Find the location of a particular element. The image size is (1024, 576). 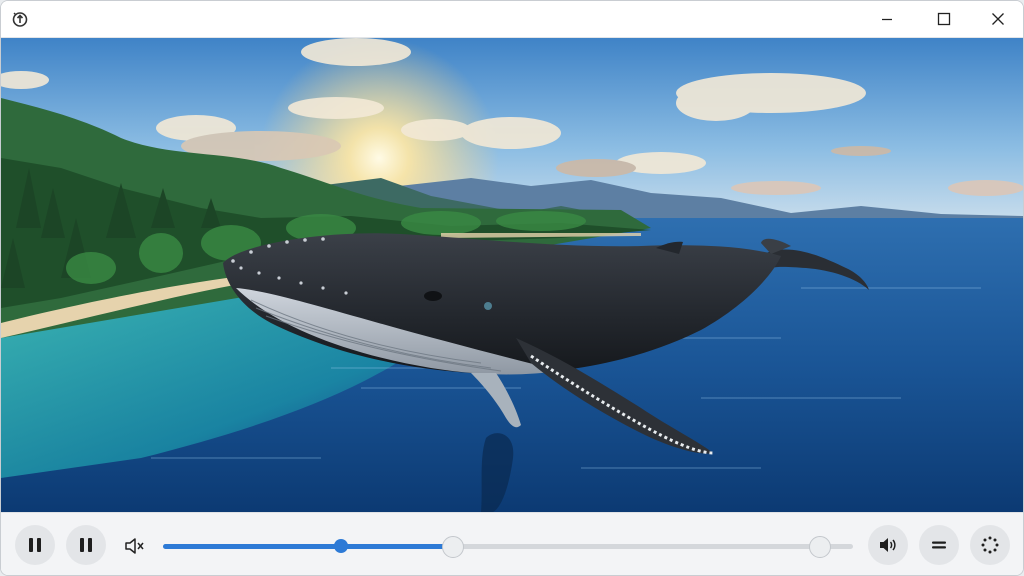

seek-bar-thumb is located at coordinates (341, 546).